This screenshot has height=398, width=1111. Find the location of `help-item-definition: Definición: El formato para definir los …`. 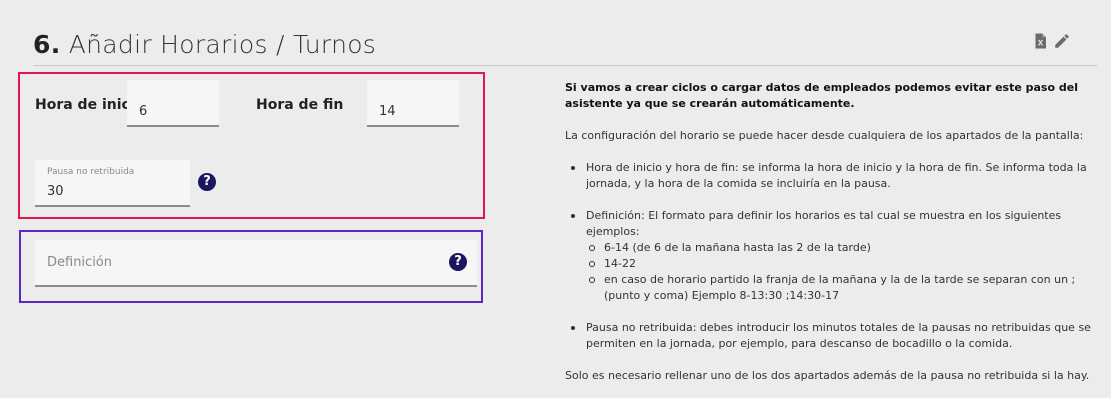

help-item-definition: Definición: El formato para definir los … is located at coordinates (830, 256).